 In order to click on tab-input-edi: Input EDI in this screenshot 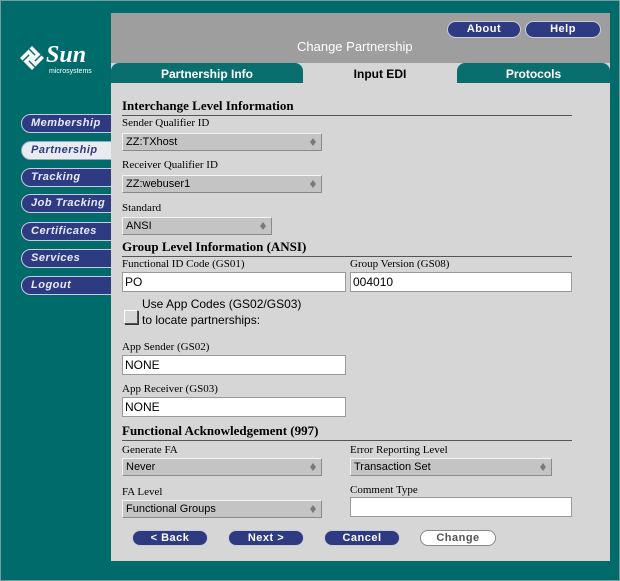, I will do `click(380, 73)`.